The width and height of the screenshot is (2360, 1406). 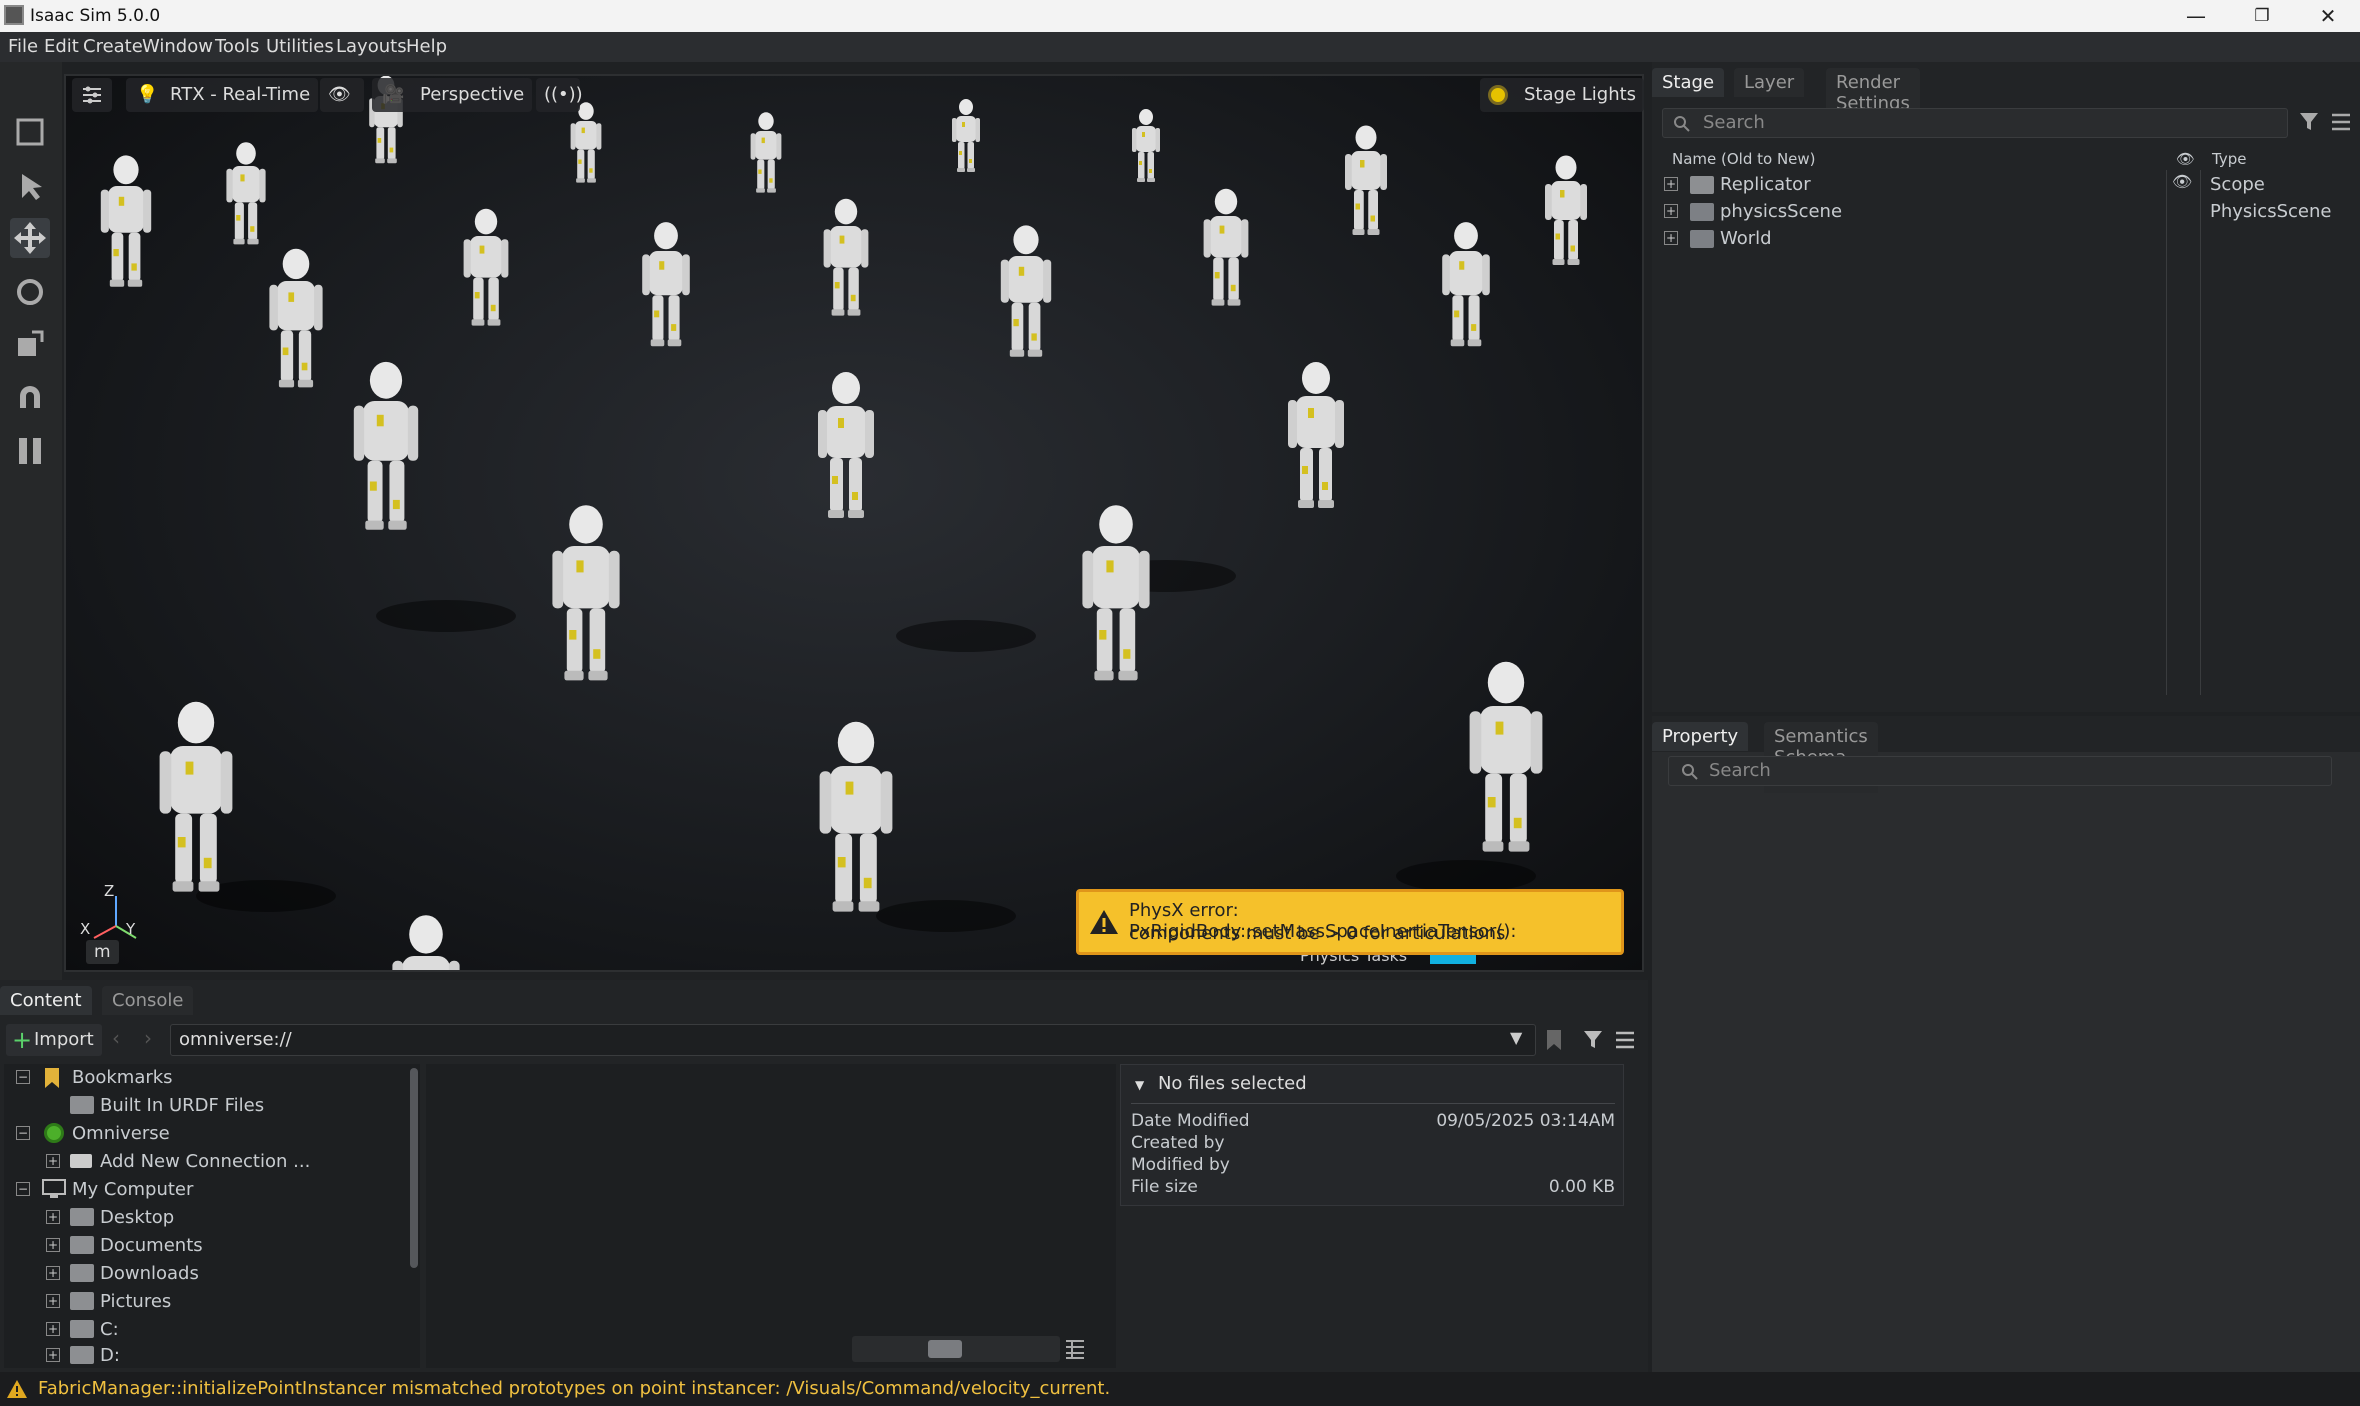 I want to click on axis-z-label: Z, so click(x=109, y=891).